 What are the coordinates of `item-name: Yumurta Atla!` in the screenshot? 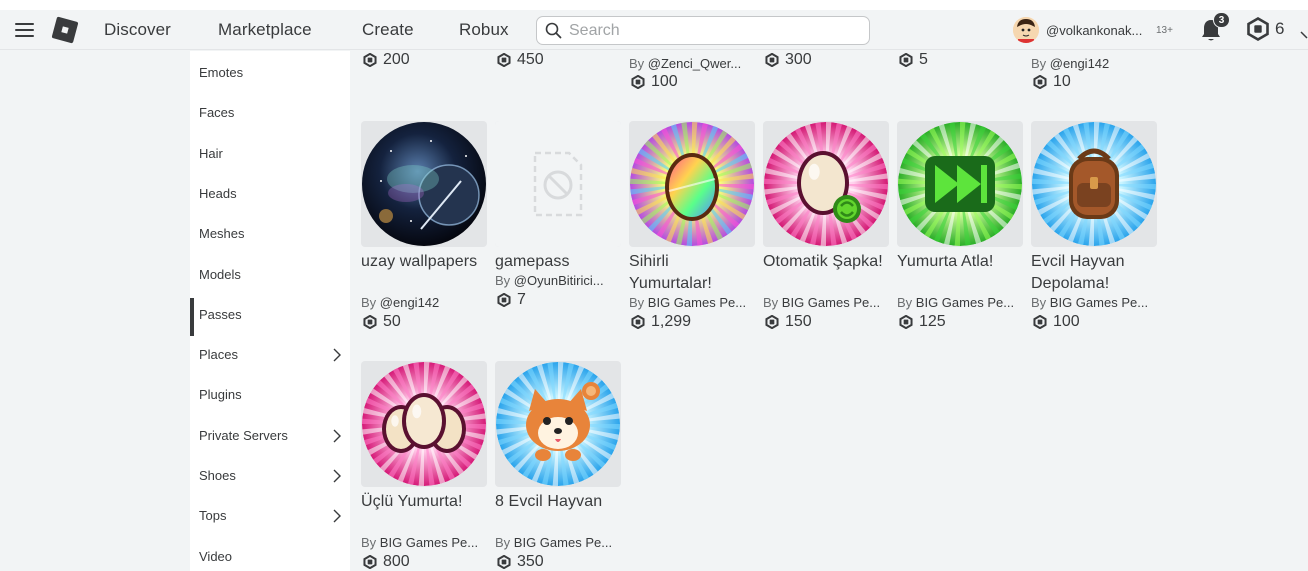 It's located at (960, 262).